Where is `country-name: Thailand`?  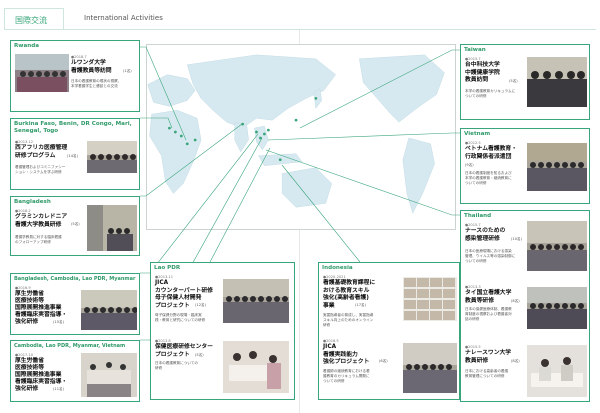 country-name: Thailand is located at coordinates (478, 216).